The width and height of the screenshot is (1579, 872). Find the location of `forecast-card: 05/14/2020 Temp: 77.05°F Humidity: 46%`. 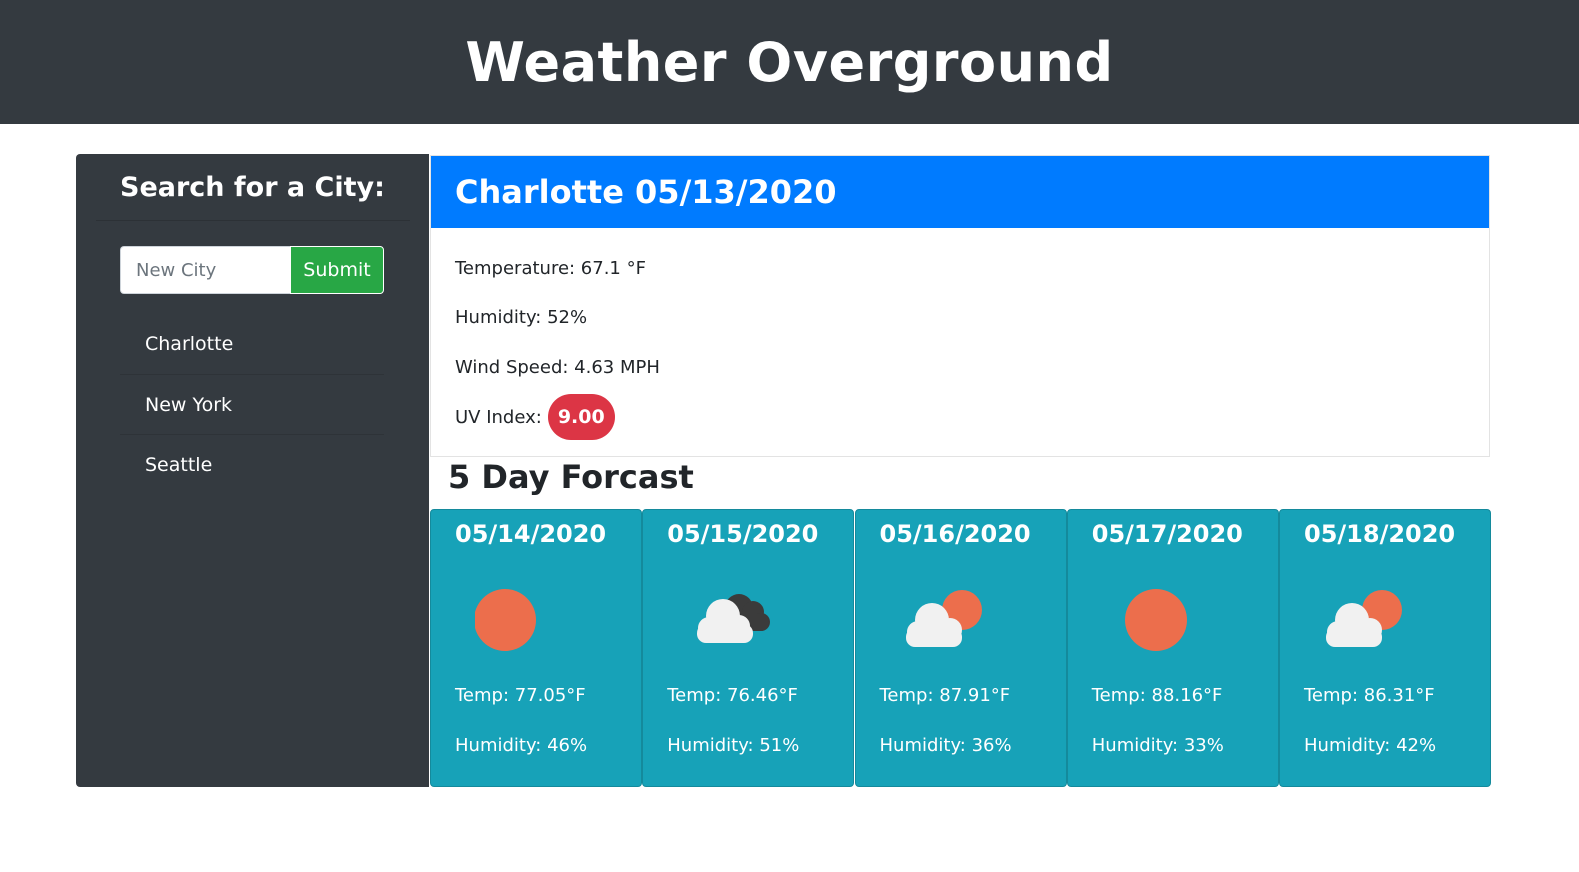

forecast-card: 05/14/2020 Temp: 77.05°F Humidity: 46% is located at coordinates (536, 648).